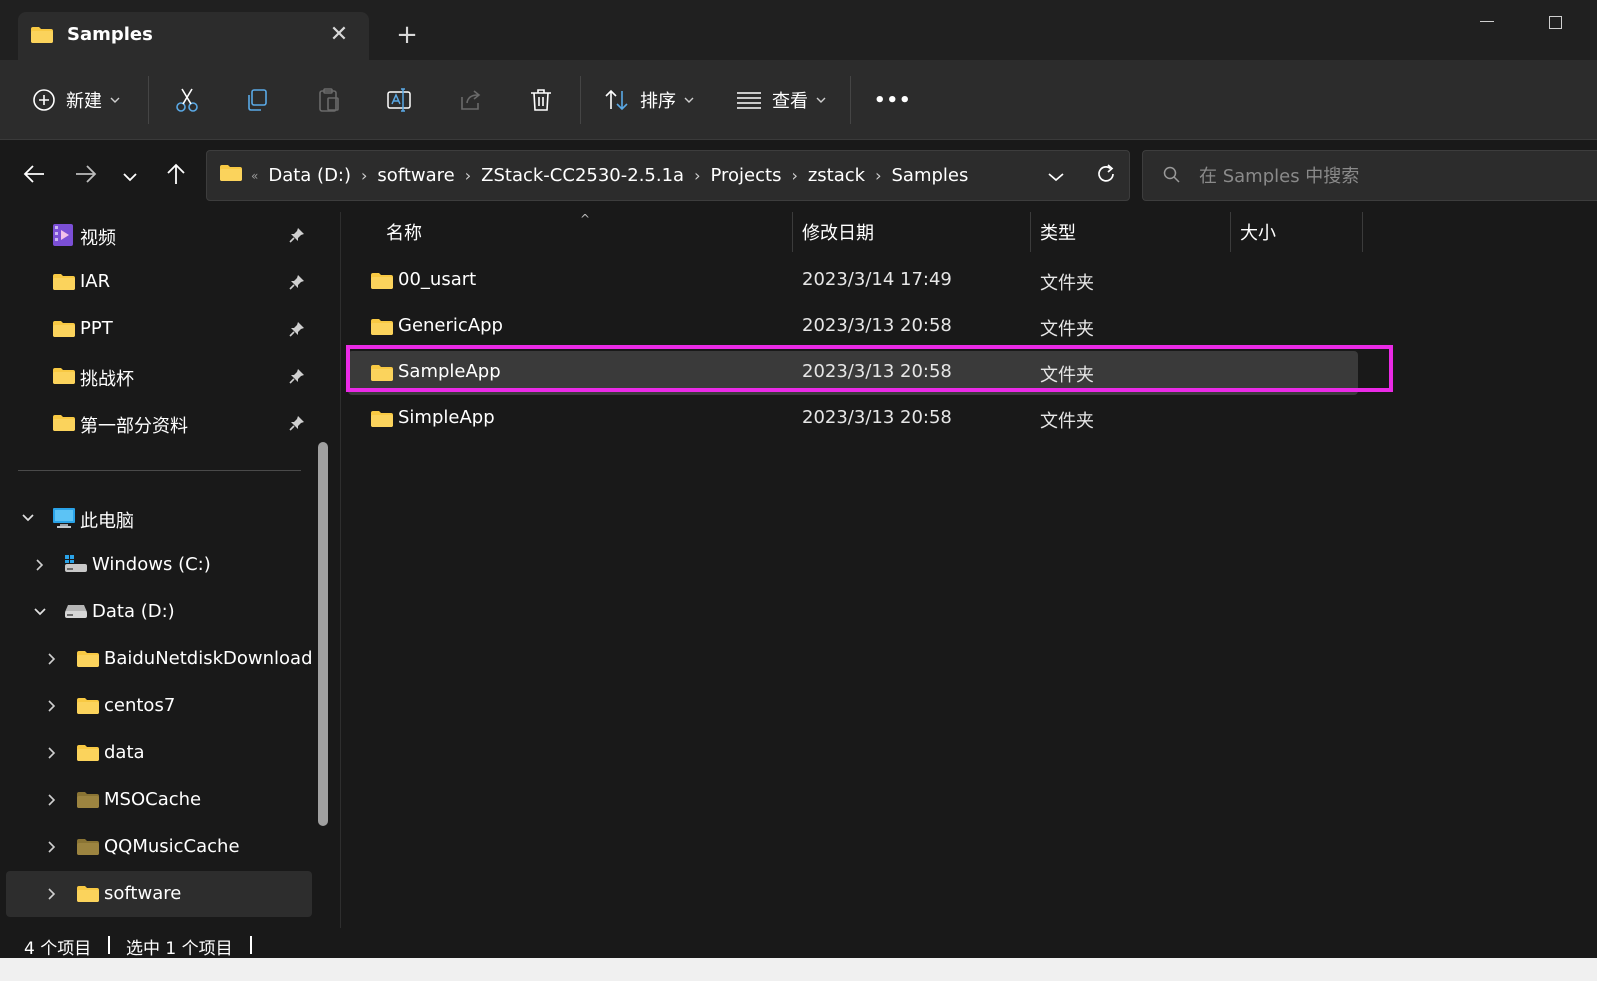 The height and width of the screenshot is (981, 1597). Describe the element at coordinates (1258, 232) in the screenshot. I see `column-header-size: 大小` at that location.